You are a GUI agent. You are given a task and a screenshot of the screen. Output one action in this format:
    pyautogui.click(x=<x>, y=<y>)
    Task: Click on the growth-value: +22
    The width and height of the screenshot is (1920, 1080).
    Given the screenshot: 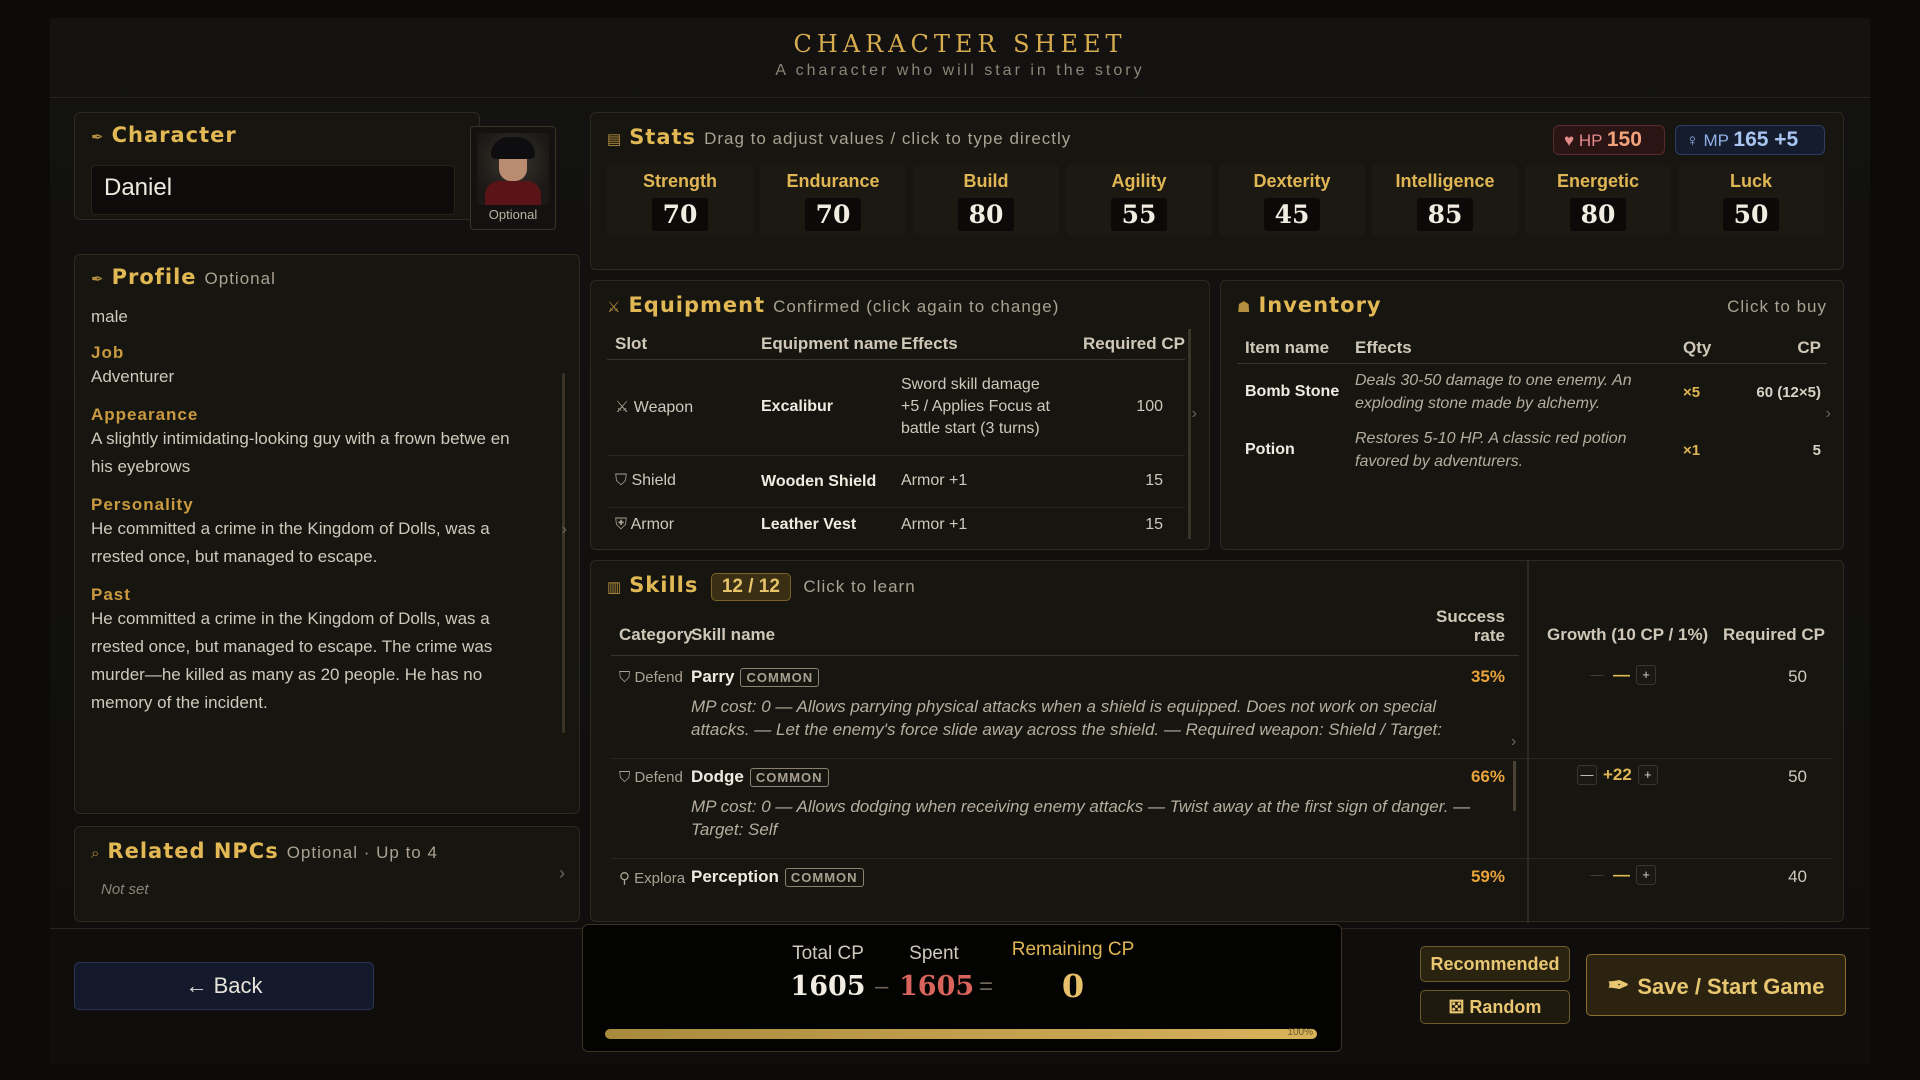 What is the action you would take?
    pyautogui.click(x=1617, y=774)
    